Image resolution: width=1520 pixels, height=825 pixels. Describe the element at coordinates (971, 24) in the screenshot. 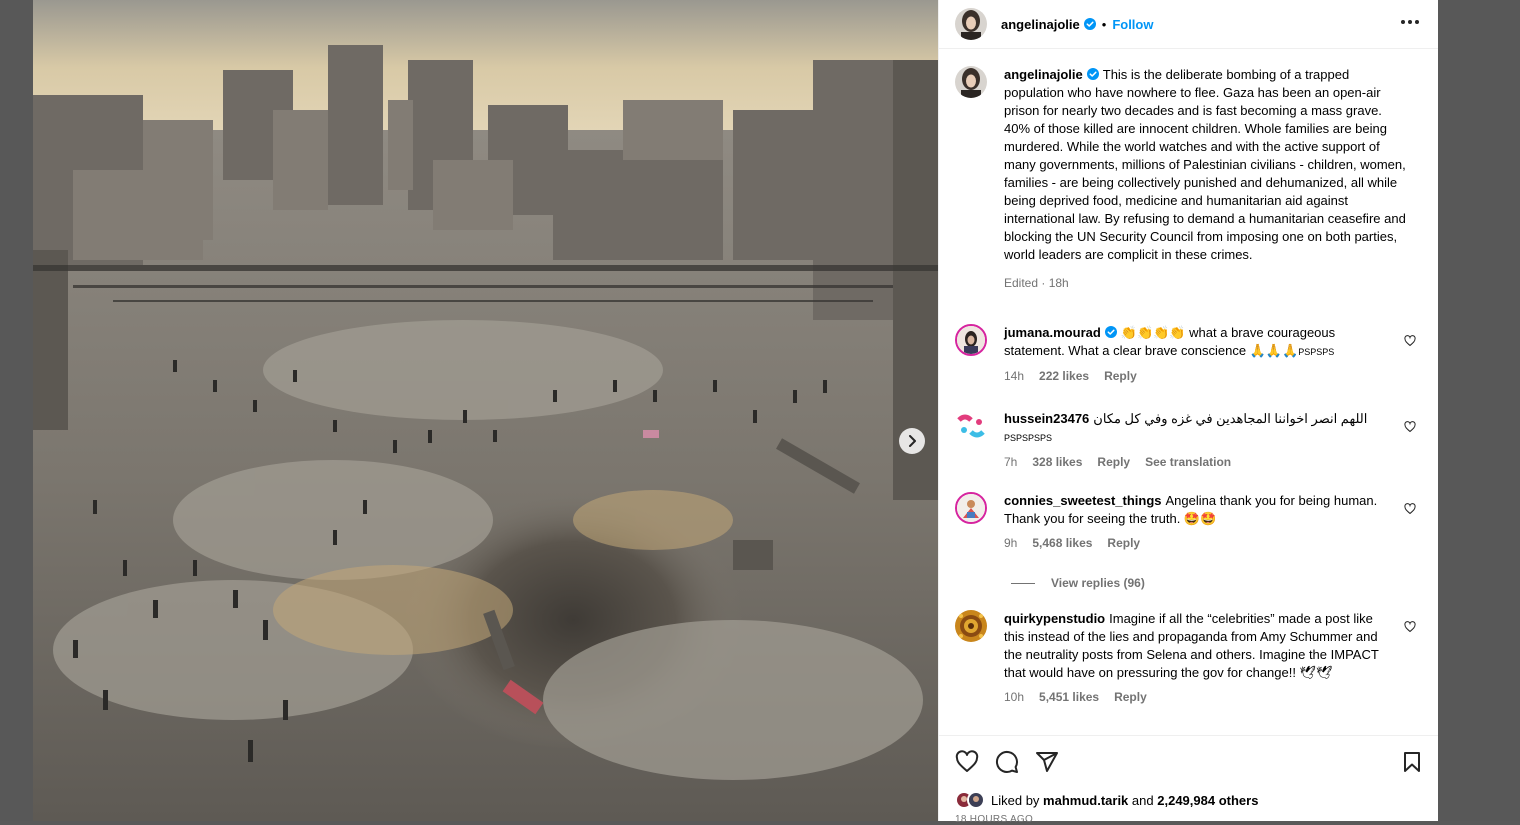

I see `author-avatar` at that location.